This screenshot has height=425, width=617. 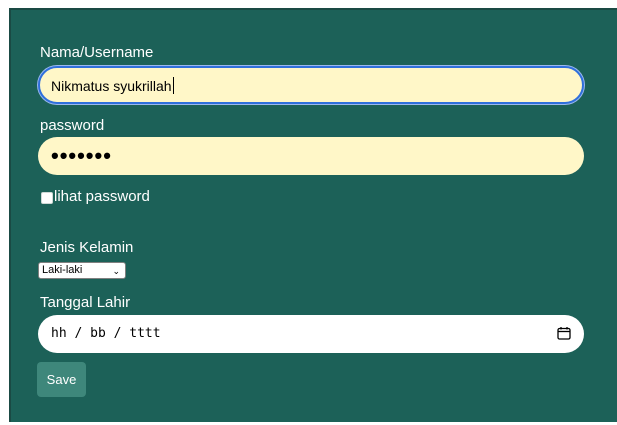 I want to click on username-label: Nama/Username, so click(x=97, y=52).